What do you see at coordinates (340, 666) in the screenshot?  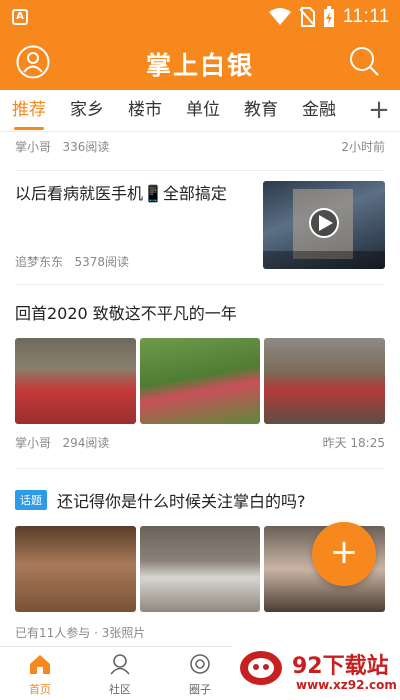 I see `watermark-title: 92下载站` at bounding box center [340, 666].